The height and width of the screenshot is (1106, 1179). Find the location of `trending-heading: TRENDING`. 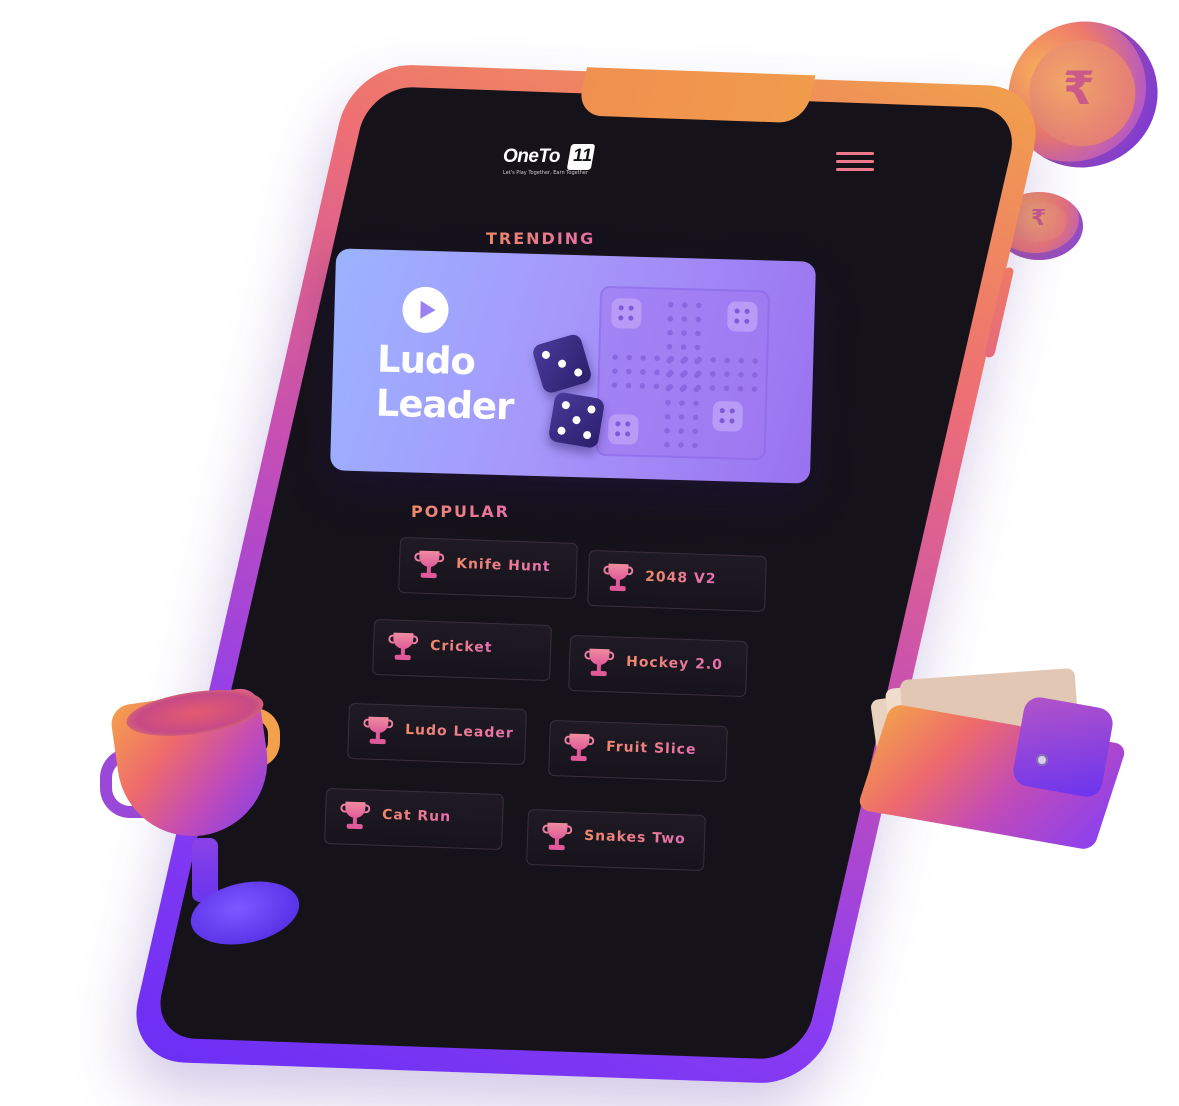

trending-heading: TRENDING is located at coordinates (541, 238).